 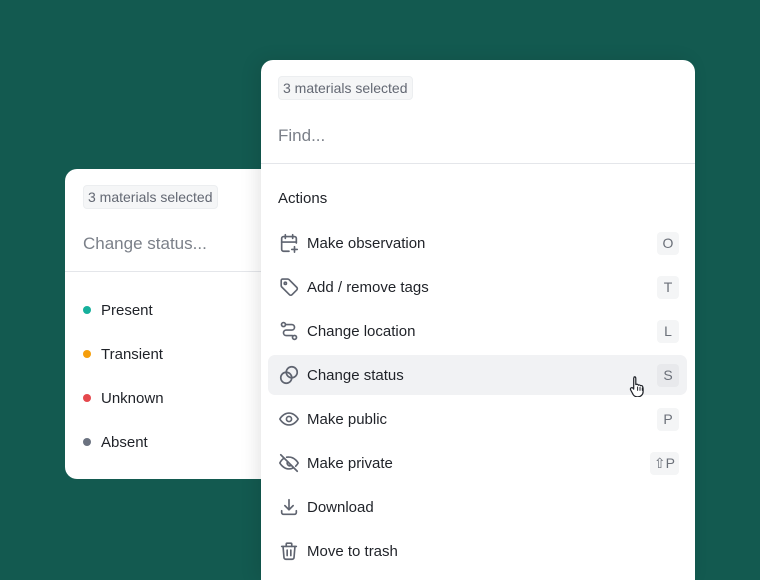 I want to click on action-download: Download, so click(x=477, y=507).